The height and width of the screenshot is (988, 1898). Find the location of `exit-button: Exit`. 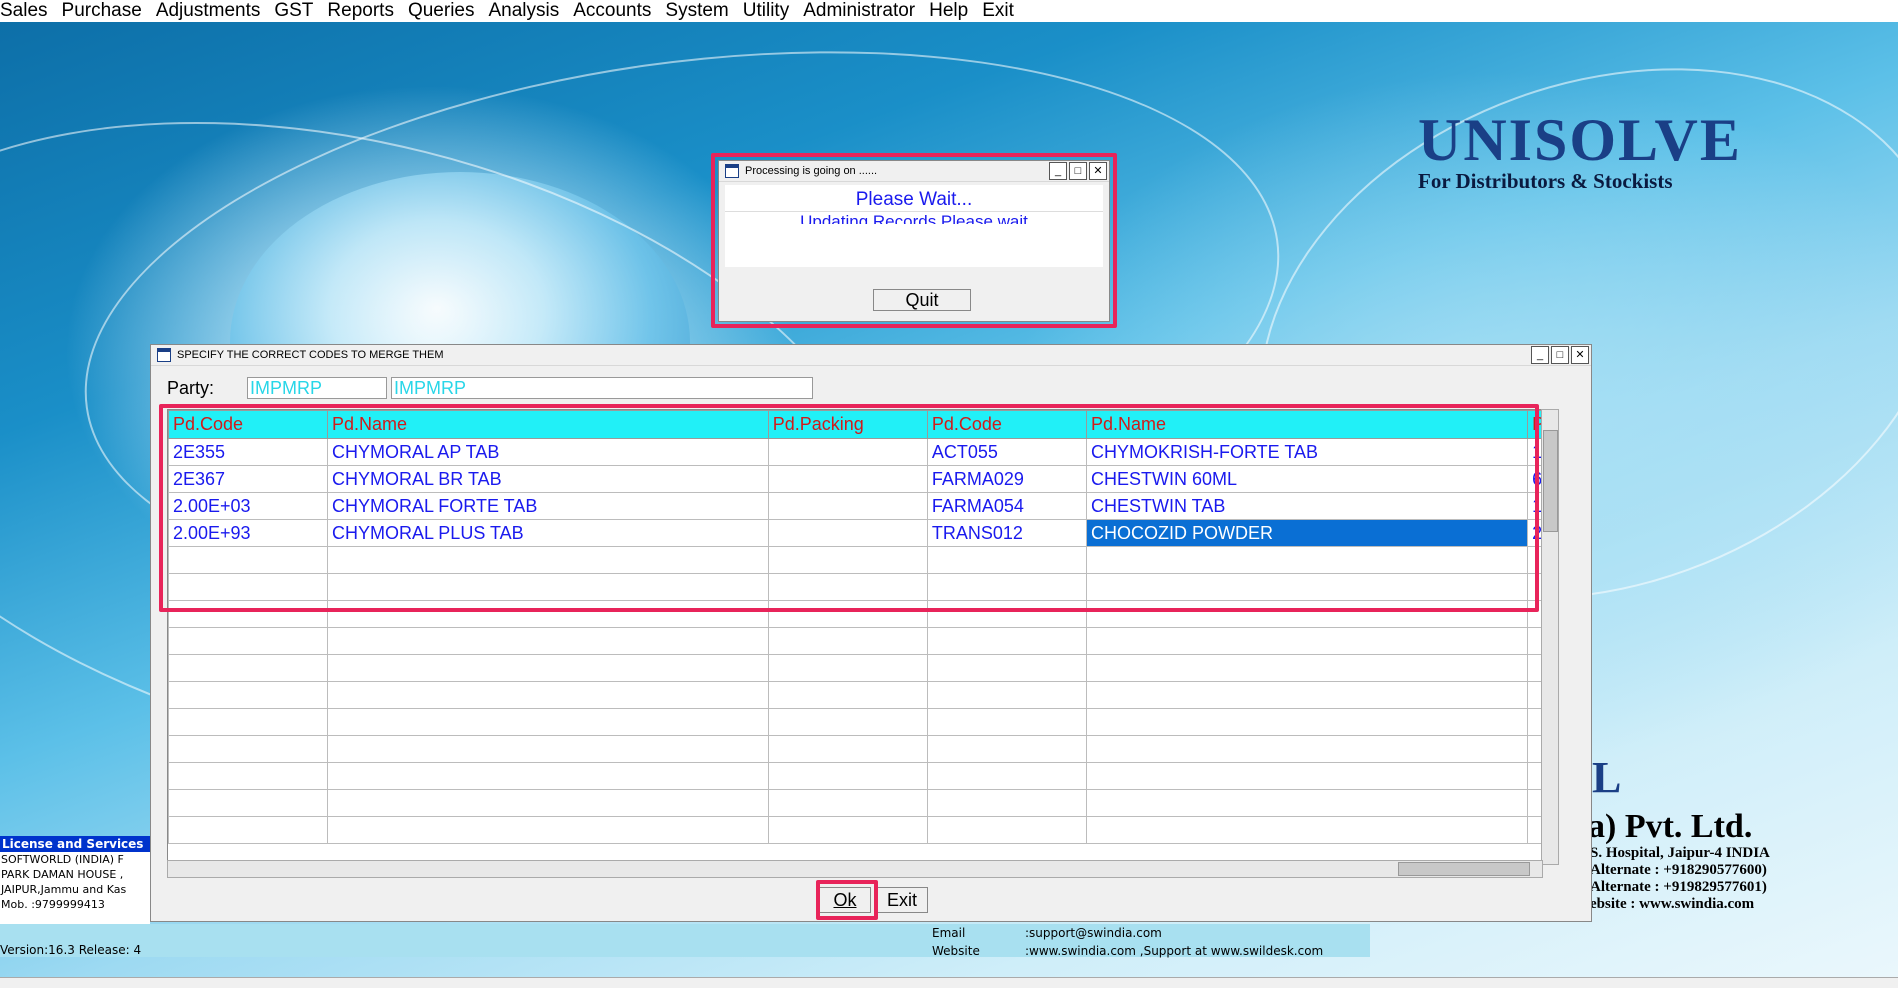

exit-button: Exit is located at coordinates (902, 900).